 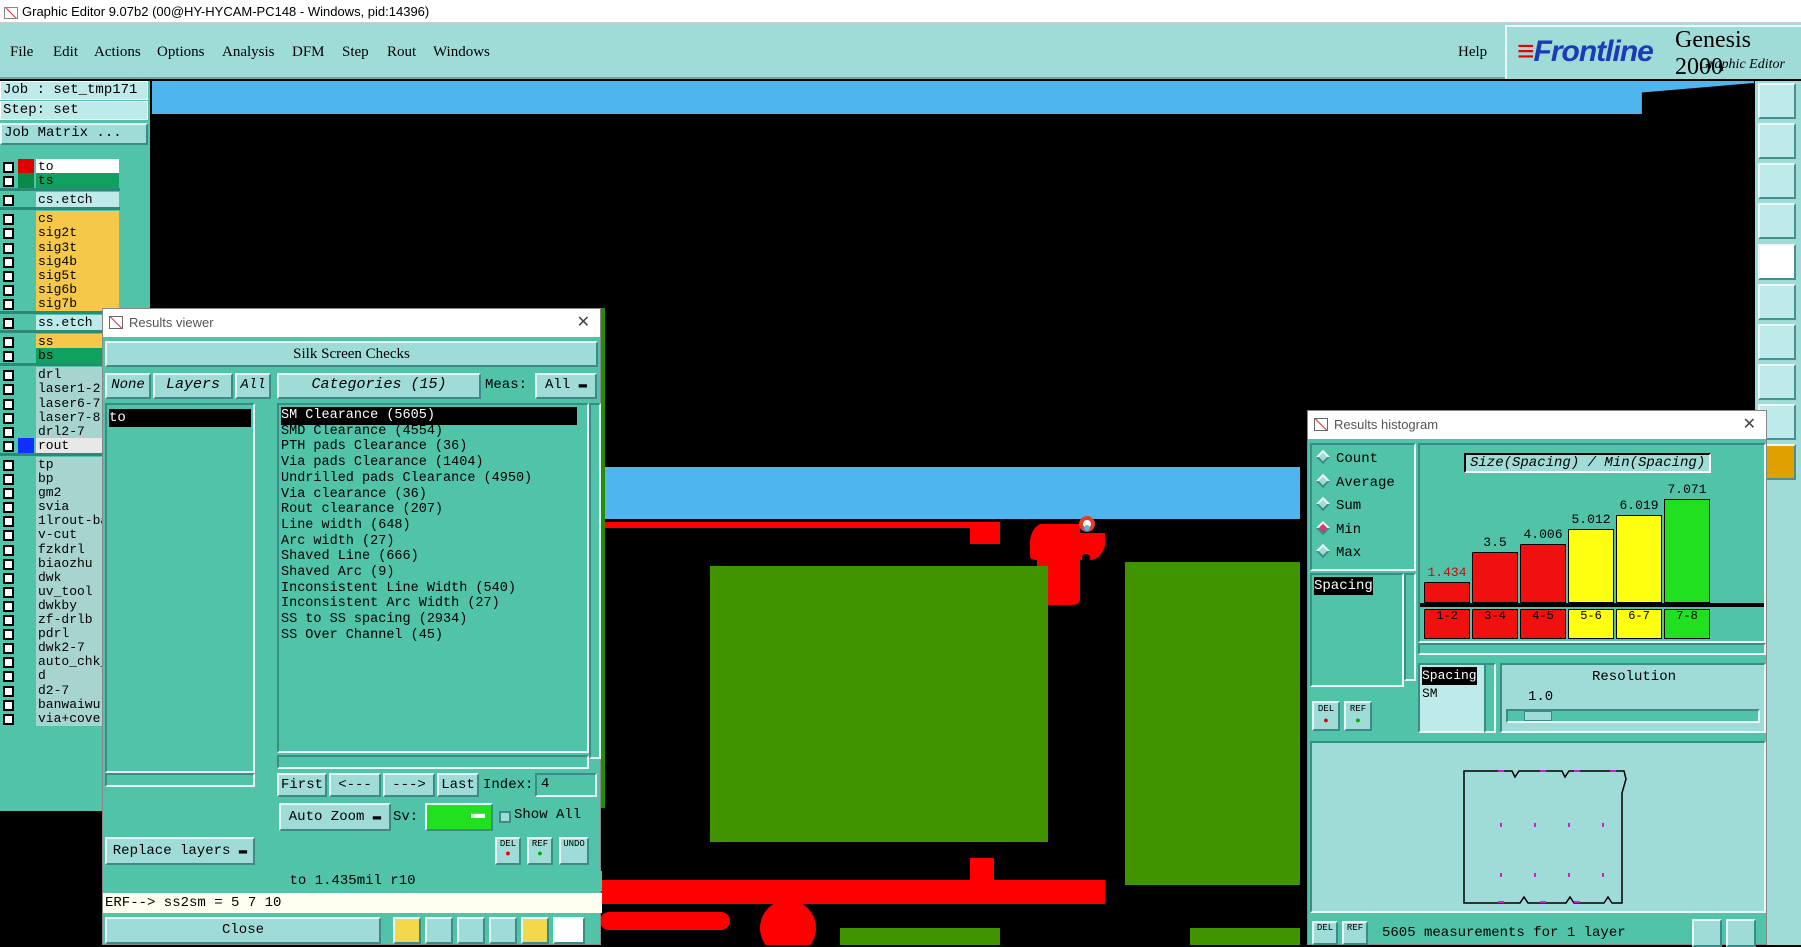 I want to click on hist-ref-button: REF ●, so click(x=1358, y=716).